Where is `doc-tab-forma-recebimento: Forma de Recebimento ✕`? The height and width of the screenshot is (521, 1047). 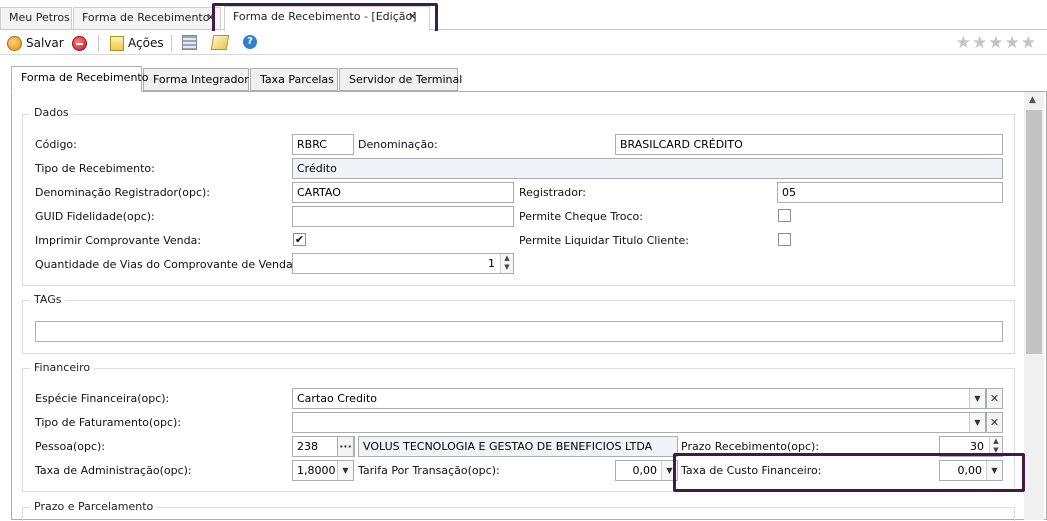 doc-tab-forma-recebimento: Forma de Recebimento ✕ is located at coordinates (147, 18).